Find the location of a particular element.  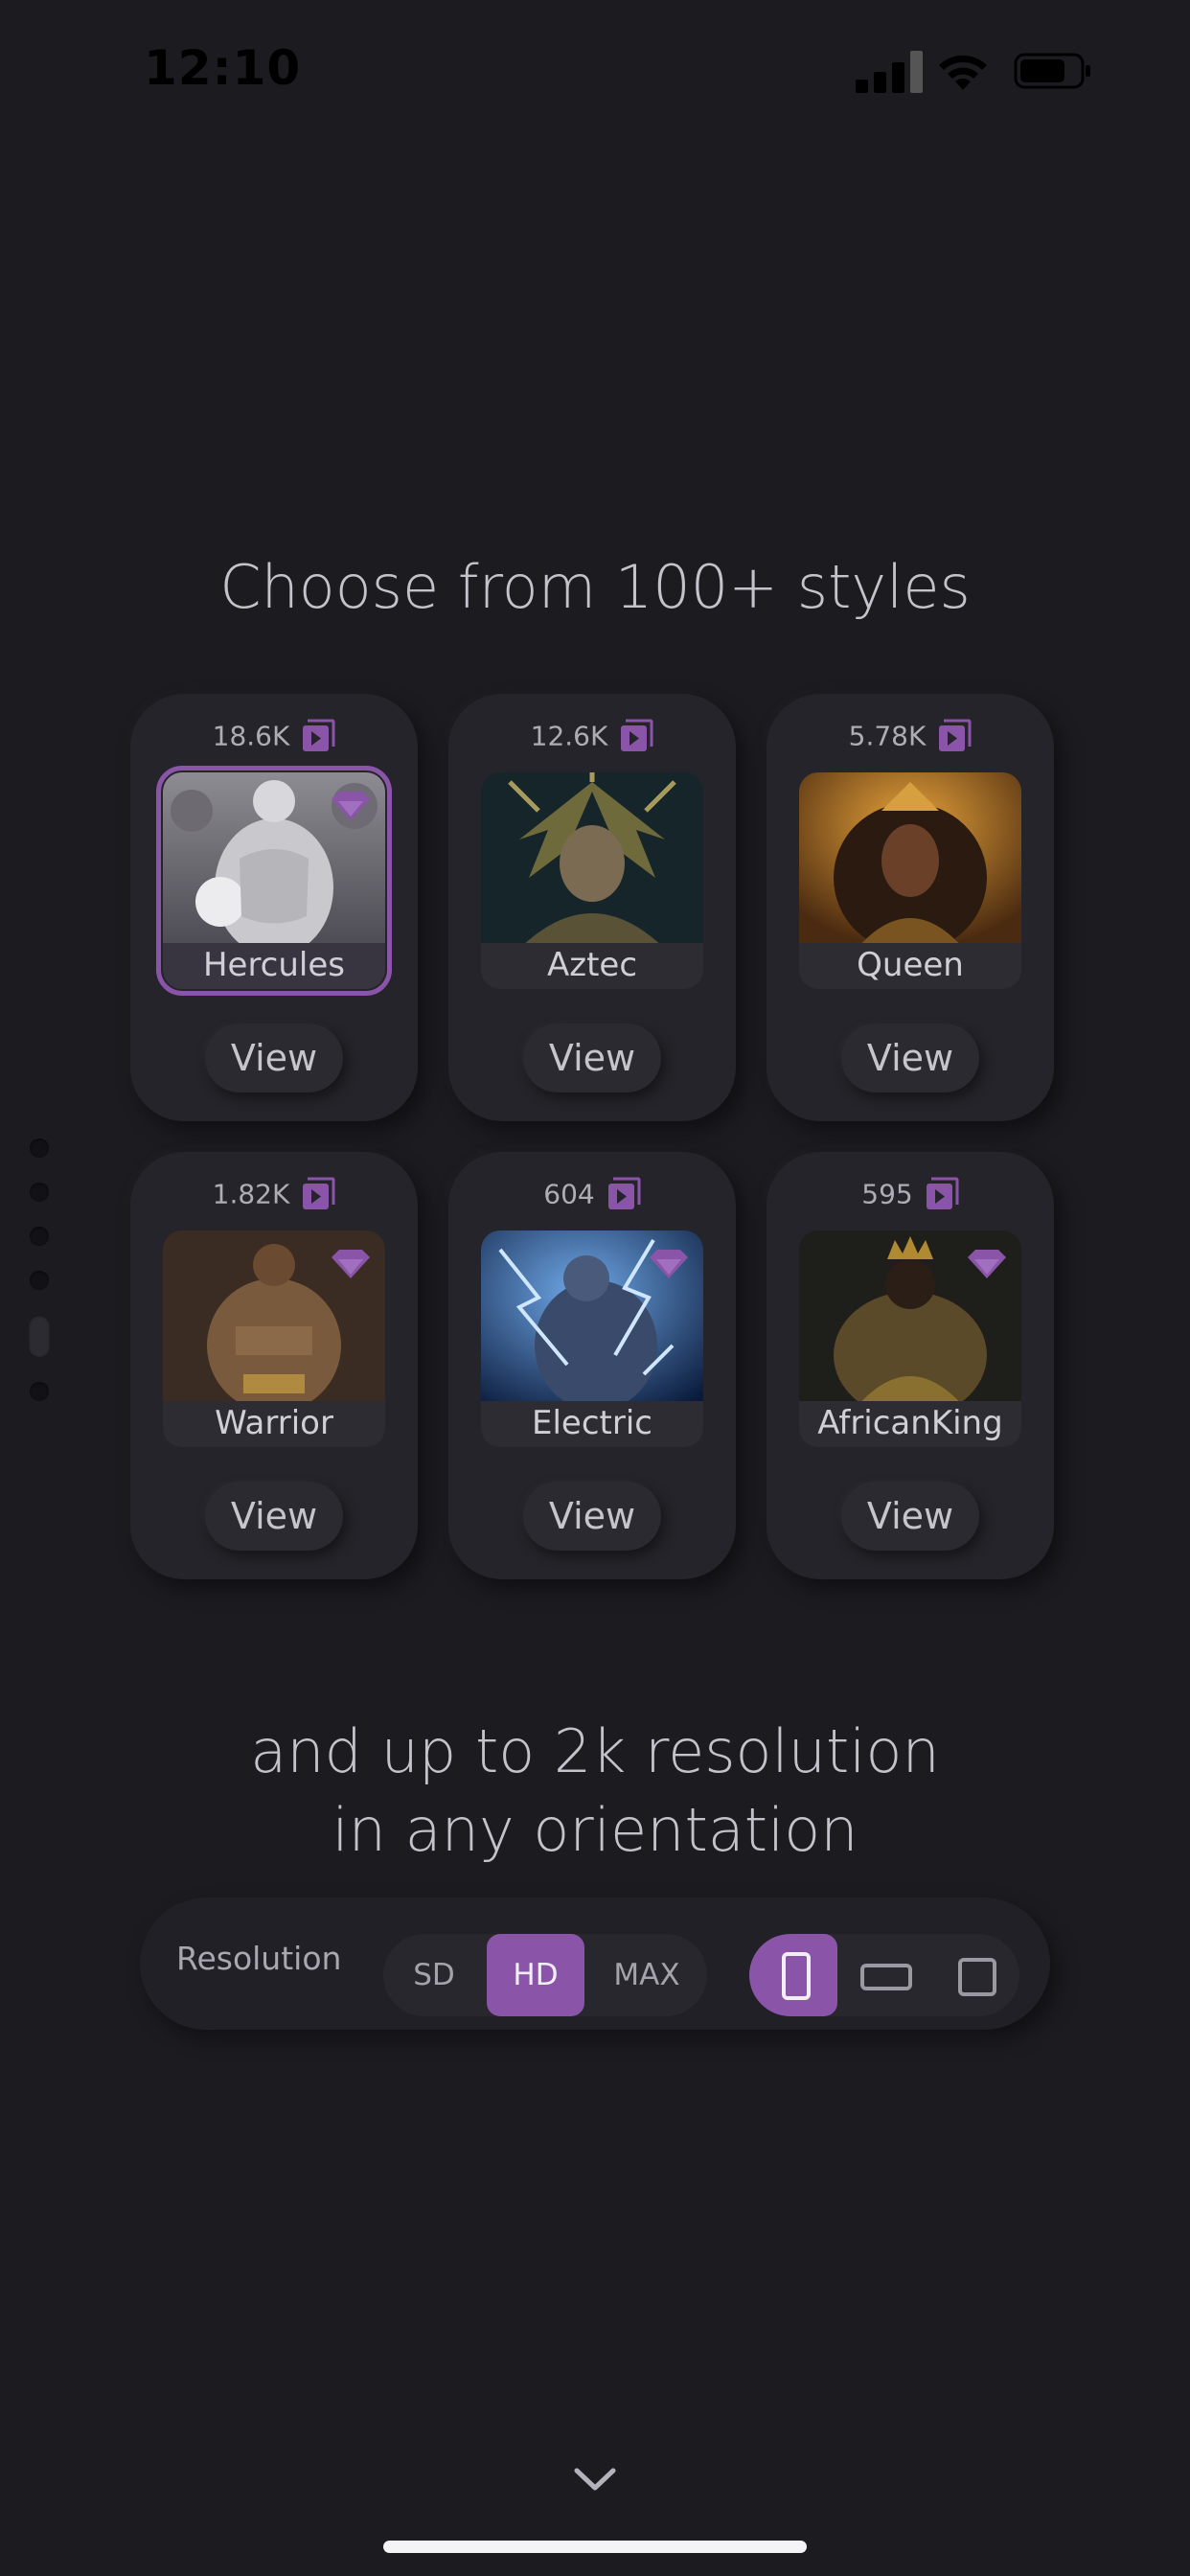

style-thumbnail: Queen is located at coordinates (910, 880).